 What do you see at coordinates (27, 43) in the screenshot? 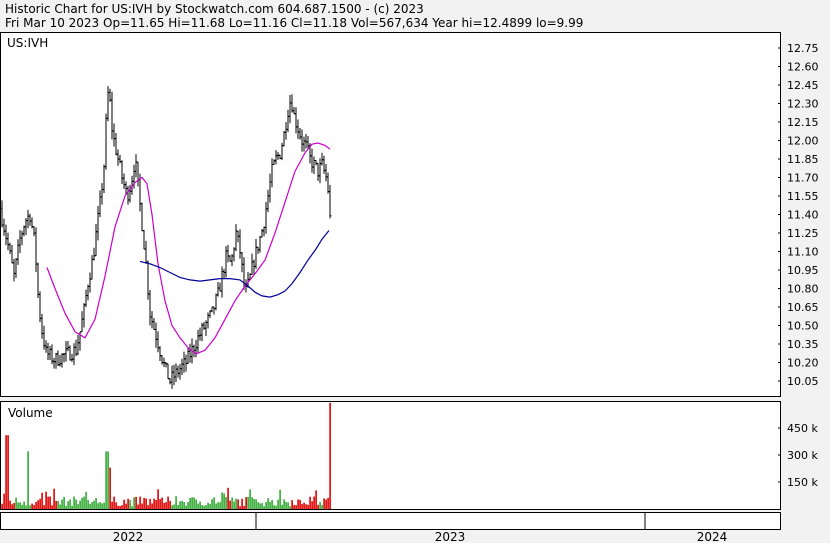
I see `symbol-label: US:IVH` at bounding box center [27, 43].